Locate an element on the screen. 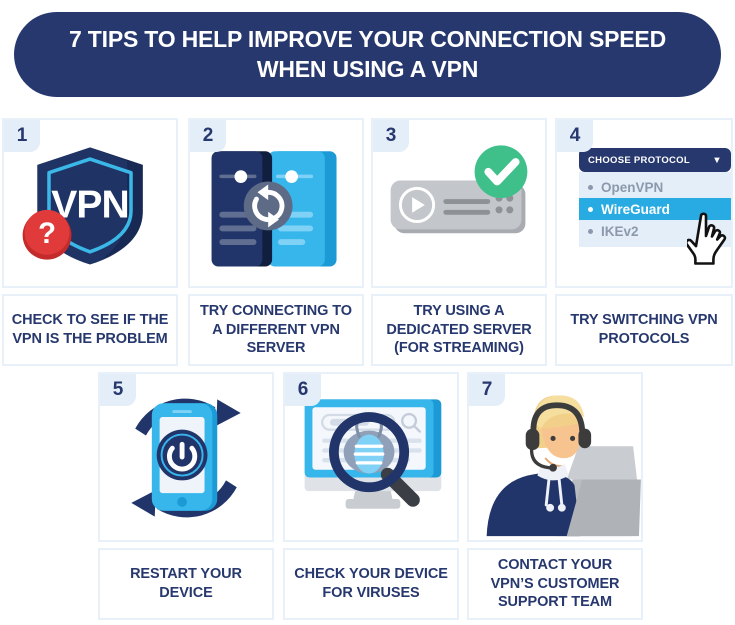 The image size is (735, 625). tip-card-1-label-panel: CHECK TO SEE IF THE VPN IS THE PROBLEM is located at coordinates (90, 330).